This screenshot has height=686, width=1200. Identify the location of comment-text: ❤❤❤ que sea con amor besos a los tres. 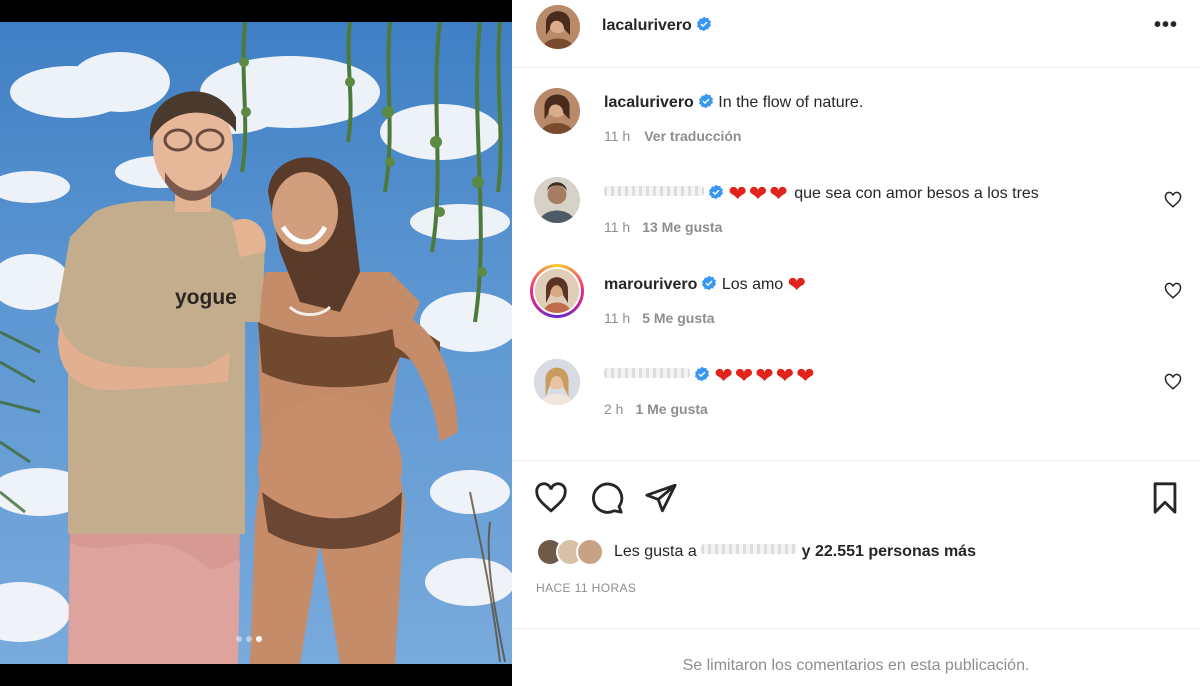
(821, 194).